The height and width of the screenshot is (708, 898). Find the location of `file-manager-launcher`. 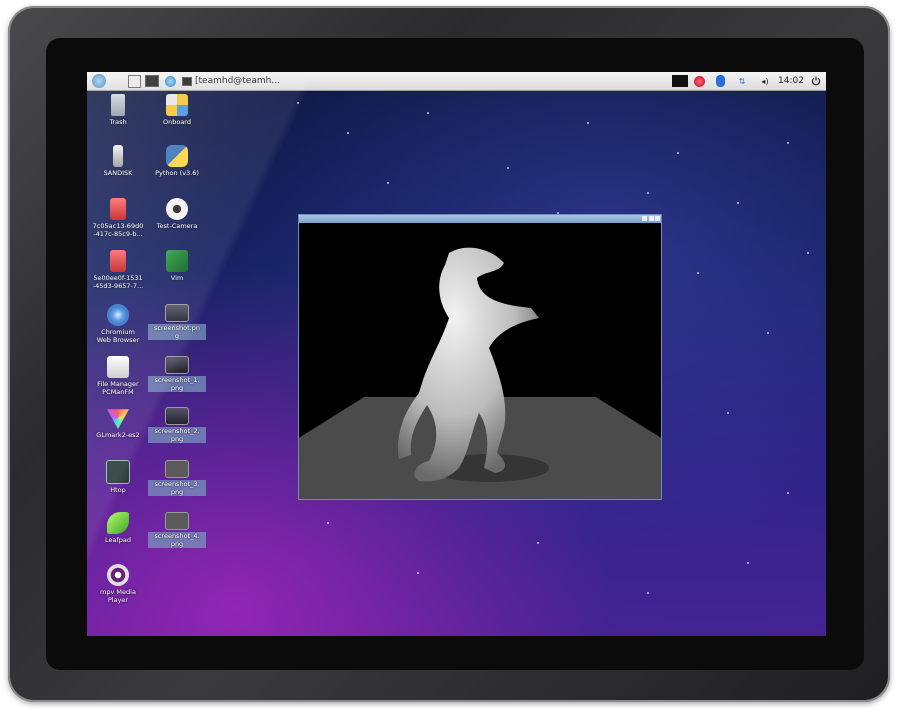

file-manager-launcher is located at coordinates (134, 81).